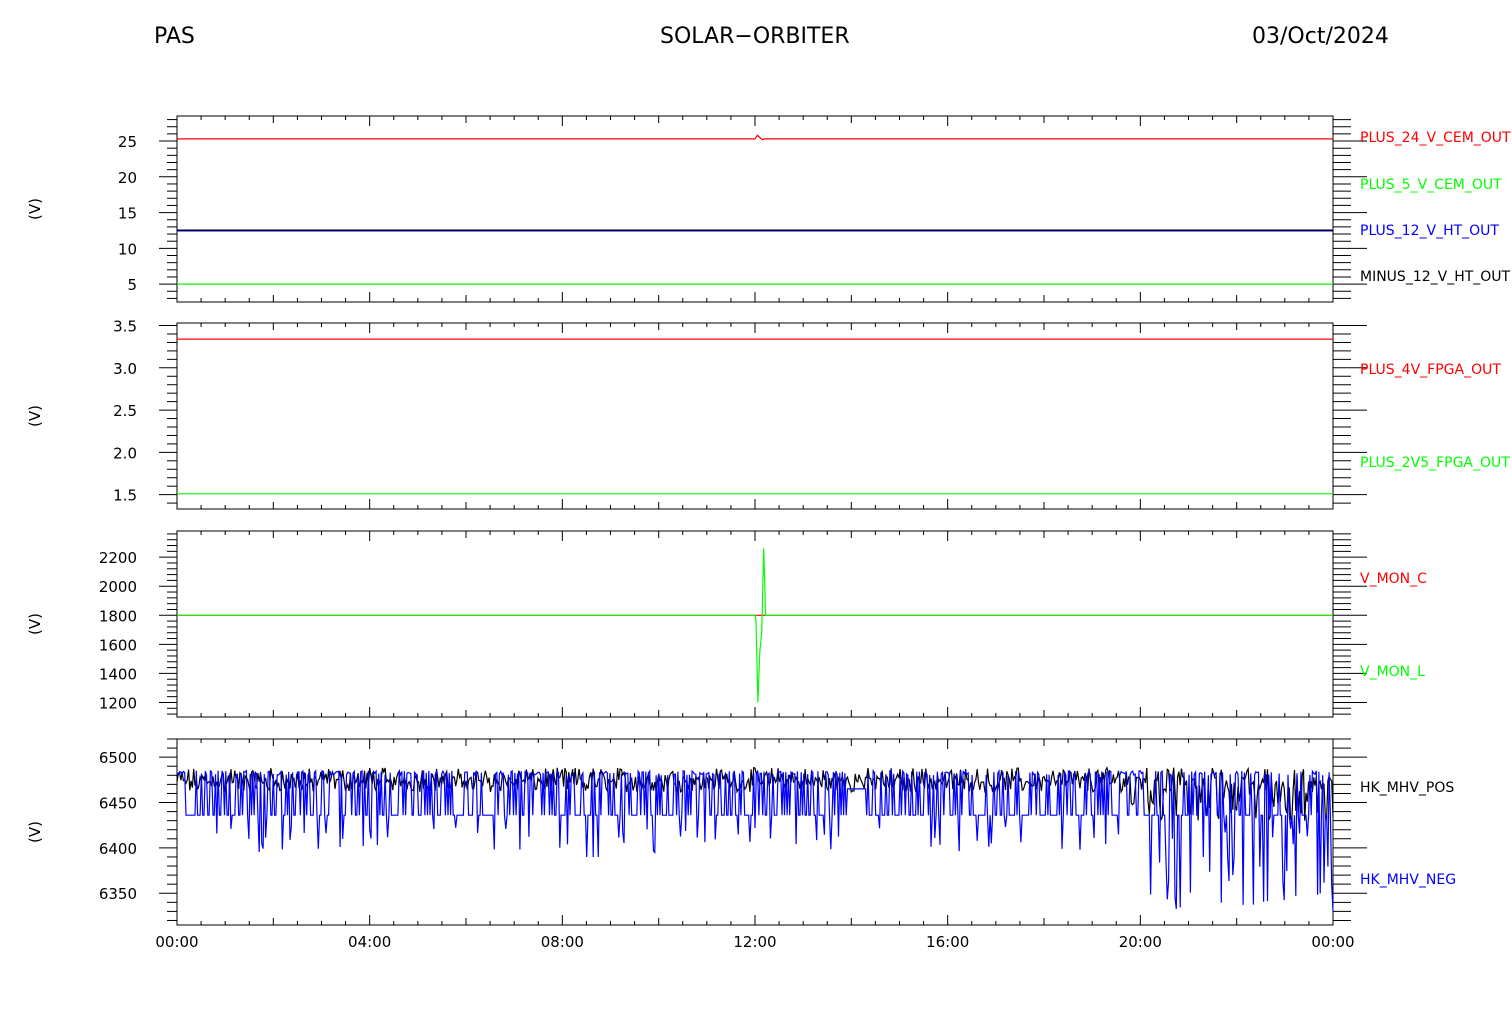  Describe the element at coordinates (132, 285) in the screenshot. I see `y-tick-label: 5` at that location.